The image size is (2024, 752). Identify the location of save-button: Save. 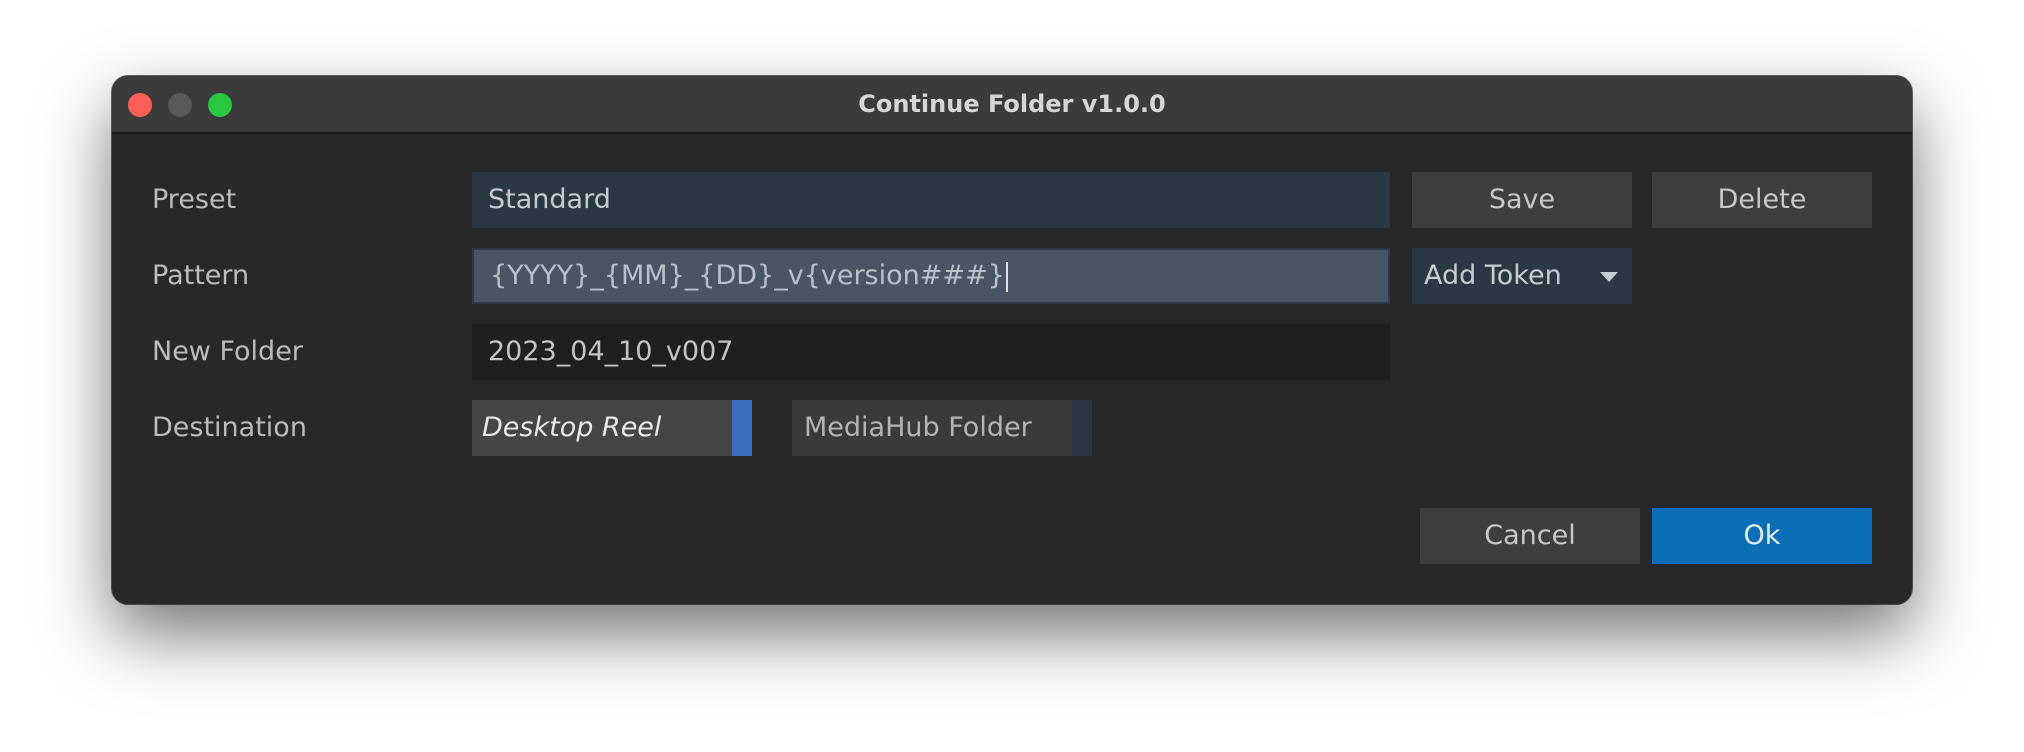
(1522, 200).